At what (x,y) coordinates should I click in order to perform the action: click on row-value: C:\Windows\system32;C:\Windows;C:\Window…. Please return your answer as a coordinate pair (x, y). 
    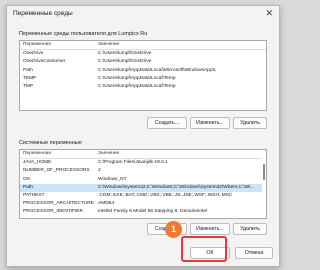
    Looking at the image, I should click on (176, 187).